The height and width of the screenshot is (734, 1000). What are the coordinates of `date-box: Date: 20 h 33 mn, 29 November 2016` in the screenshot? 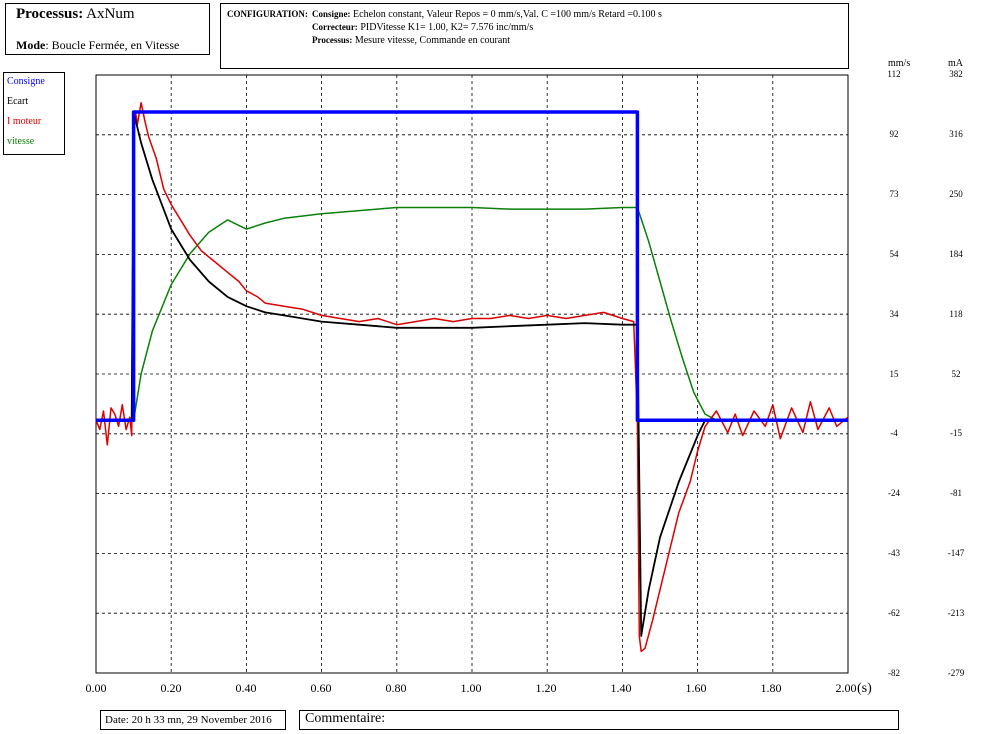 It's located at (193, 720).